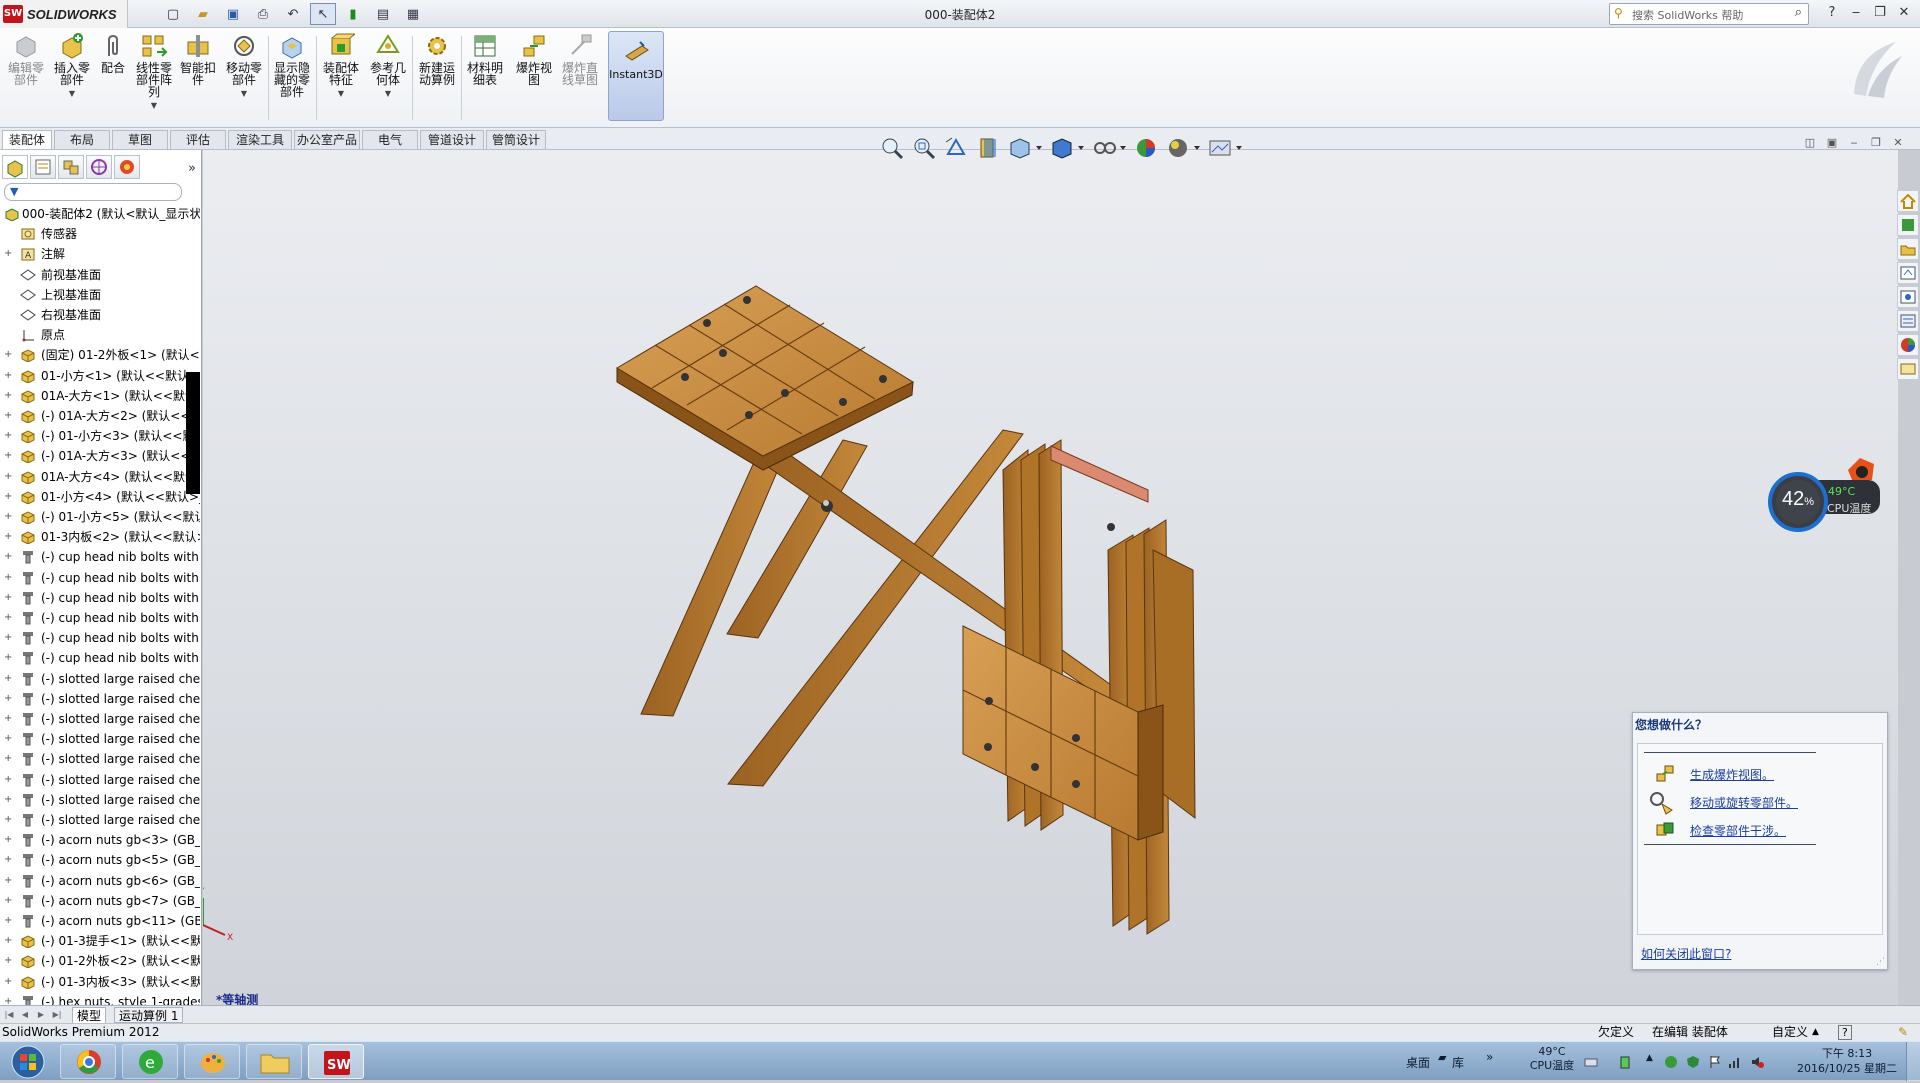 The image size is (1920, 1083). What do you see at coordinates (956, 148) in the screenshot?
I see `previous-view-icon` at bounding box center [956, 148].